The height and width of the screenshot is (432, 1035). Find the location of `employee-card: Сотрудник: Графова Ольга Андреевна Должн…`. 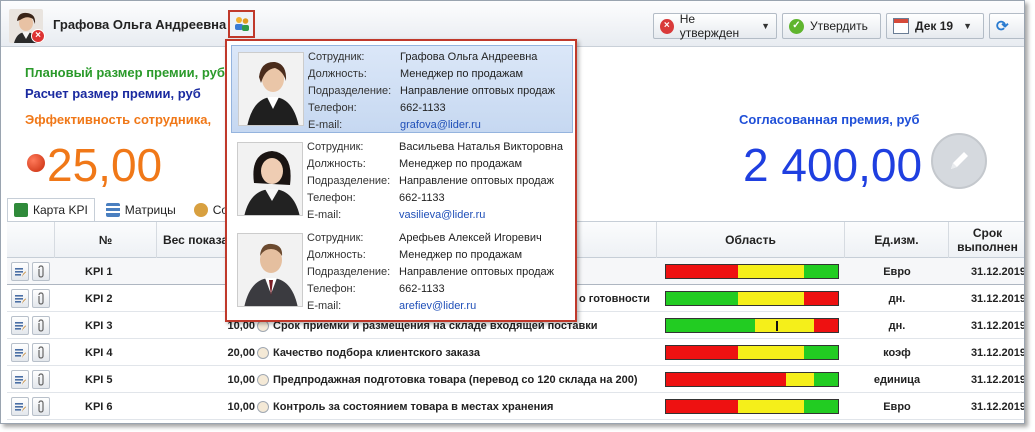

employee-card: Сотрудник: Графова Ольга Андреевна Должн… is located at coordinates (402, 89).